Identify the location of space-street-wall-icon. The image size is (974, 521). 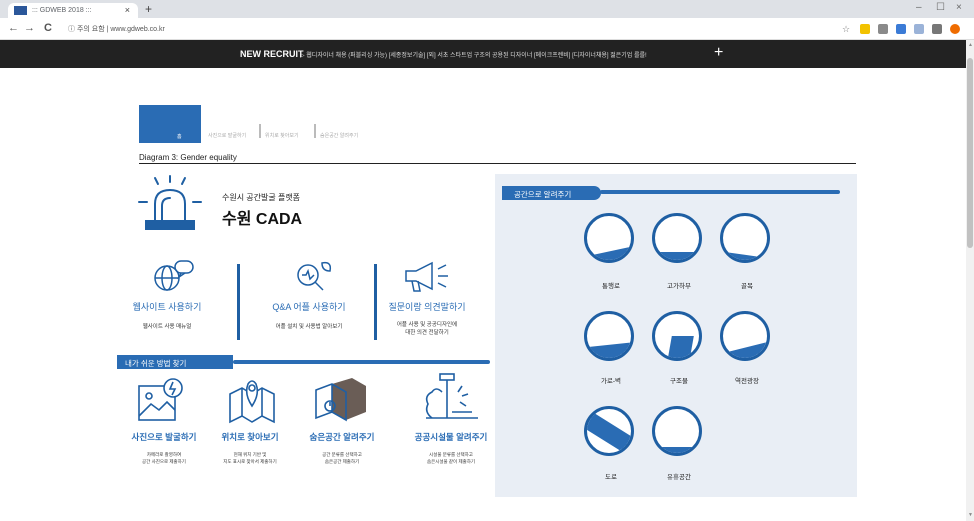
(609, 336).